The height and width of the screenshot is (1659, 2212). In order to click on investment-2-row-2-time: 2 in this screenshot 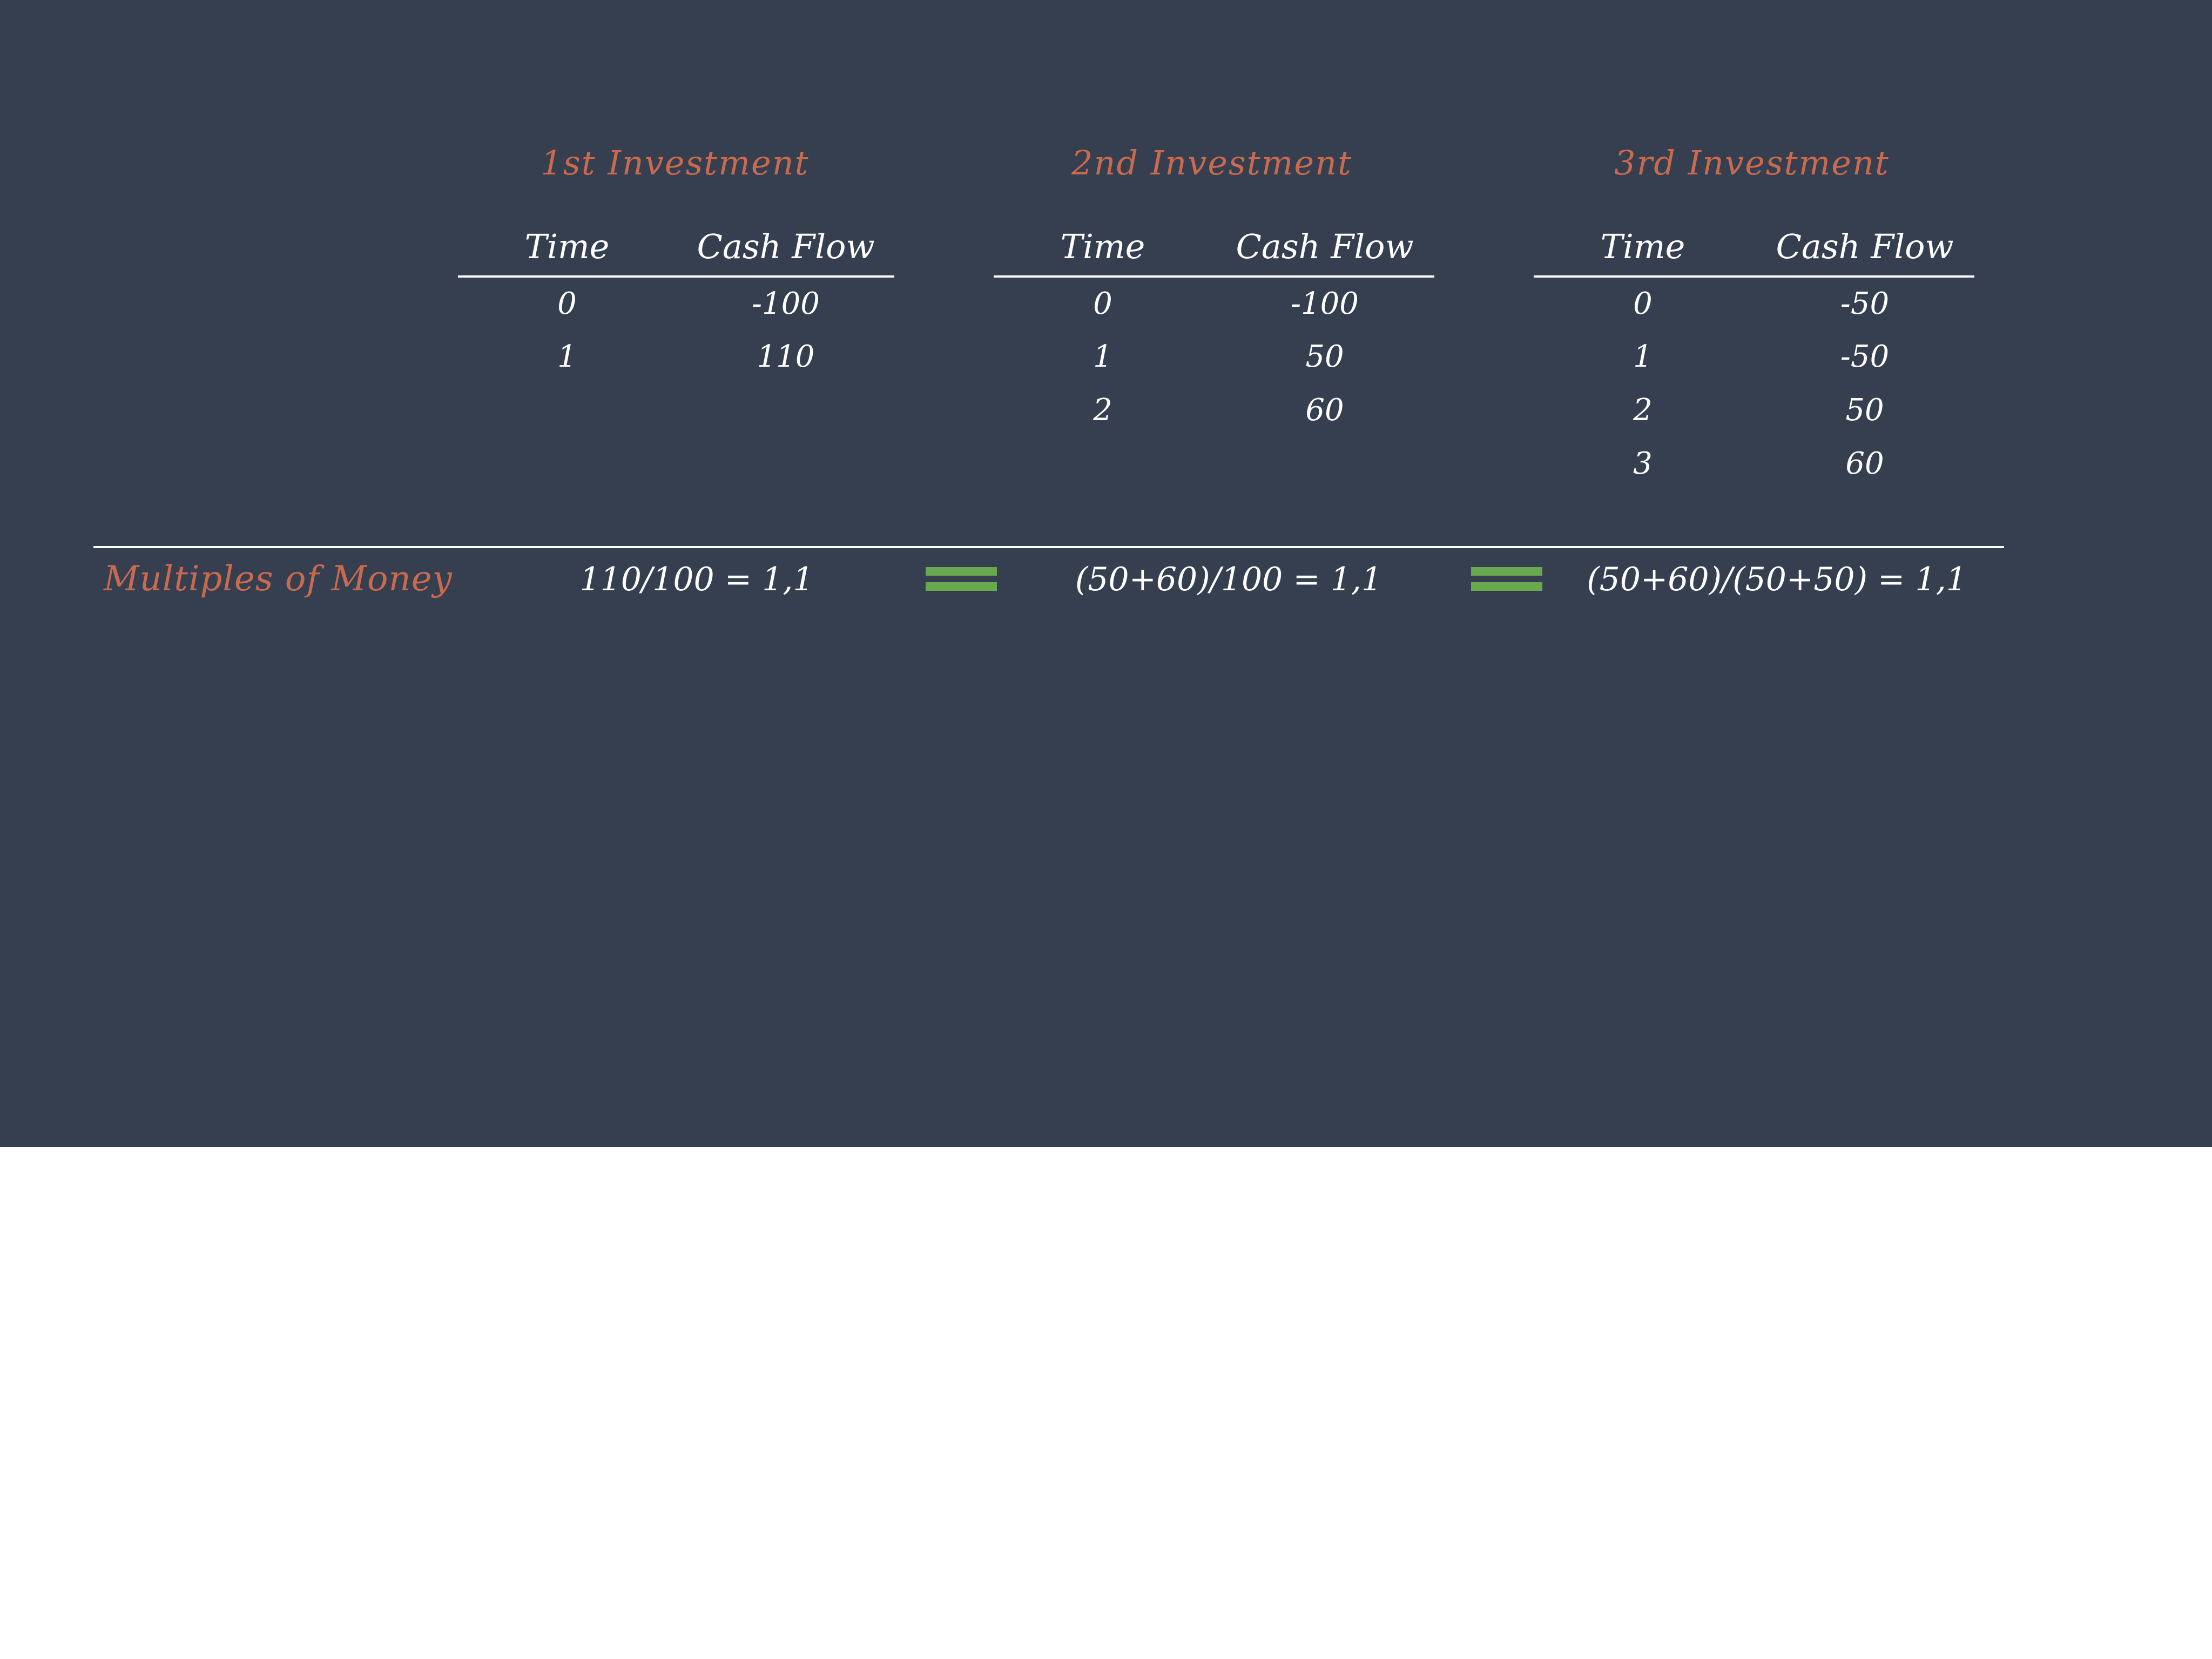, I will do `click(1102, 410)`.